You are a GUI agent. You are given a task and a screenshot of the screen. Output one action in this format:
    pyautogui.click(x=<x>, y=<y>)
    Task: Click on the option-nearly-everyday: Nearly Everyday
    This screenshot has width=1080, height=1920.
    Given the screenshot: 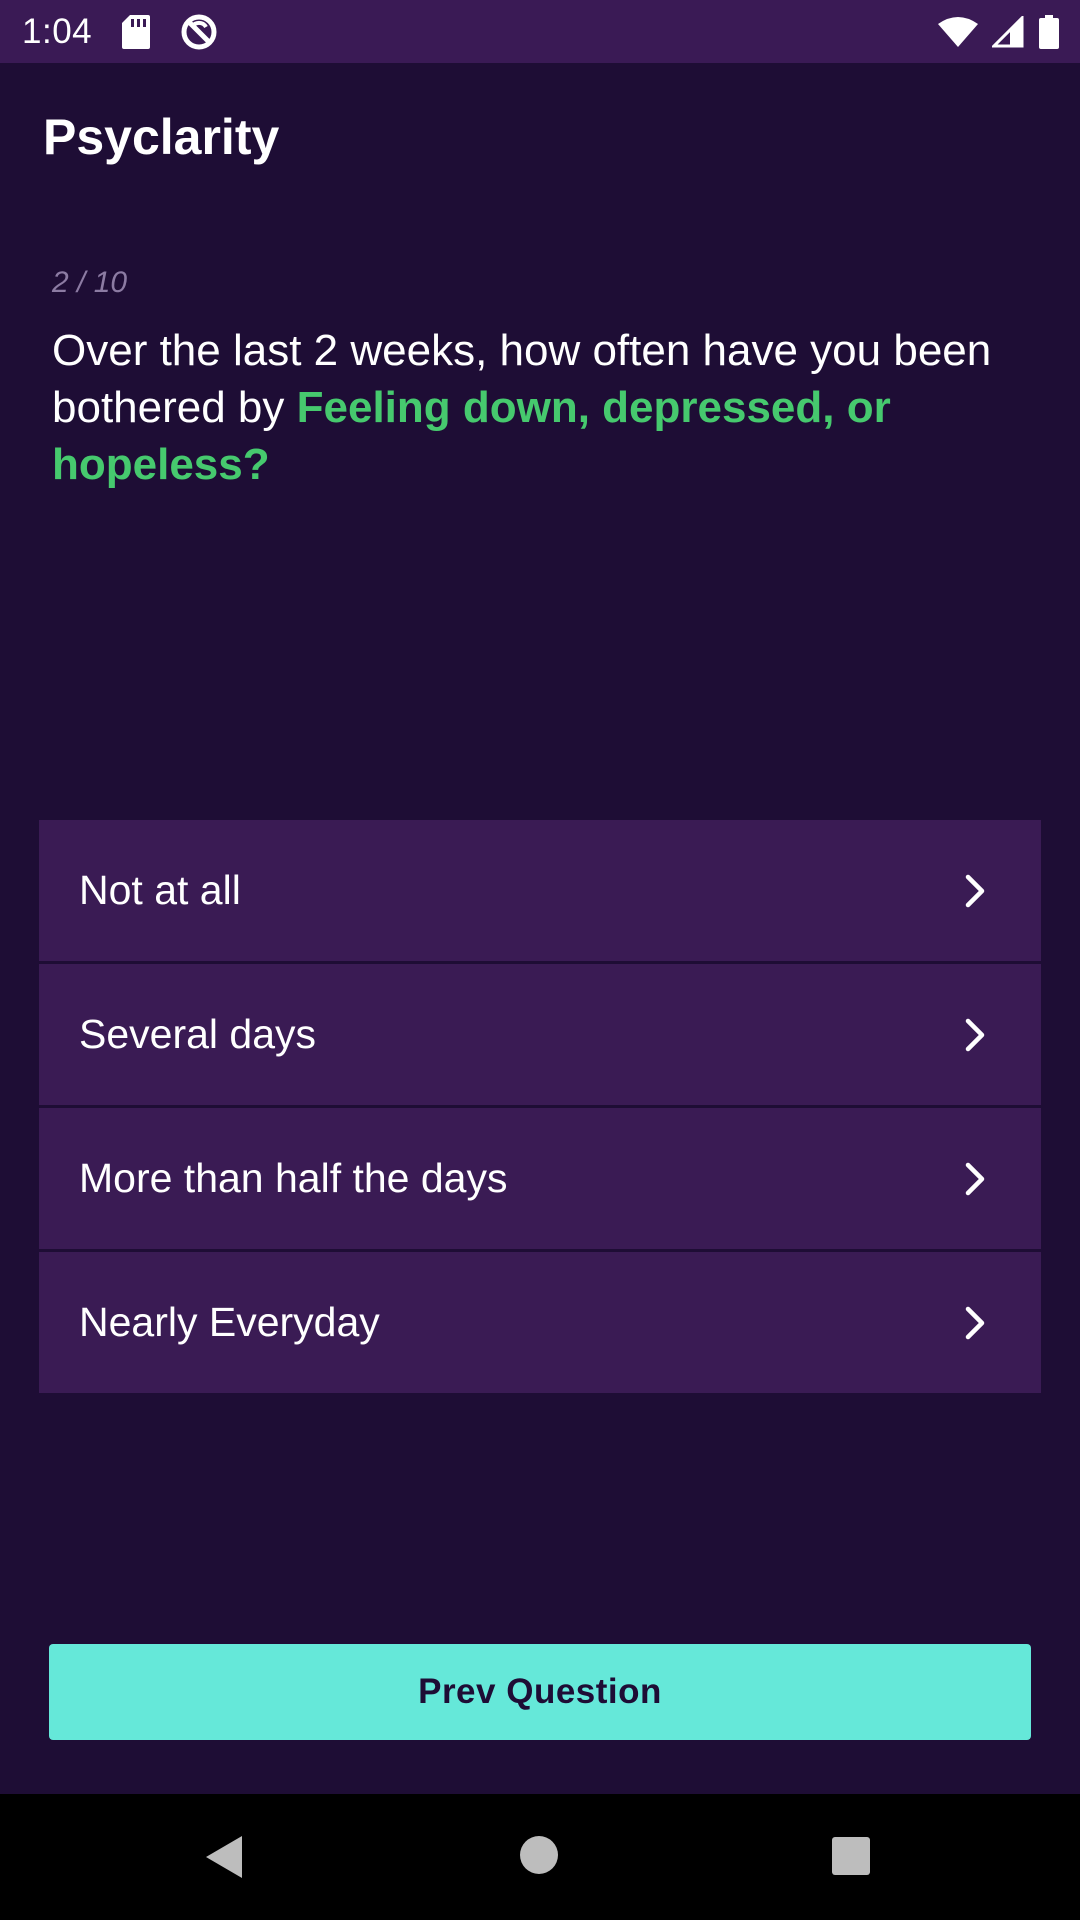 What is the action you would take?
    pyautogui.click(x=540, y=1322)
    